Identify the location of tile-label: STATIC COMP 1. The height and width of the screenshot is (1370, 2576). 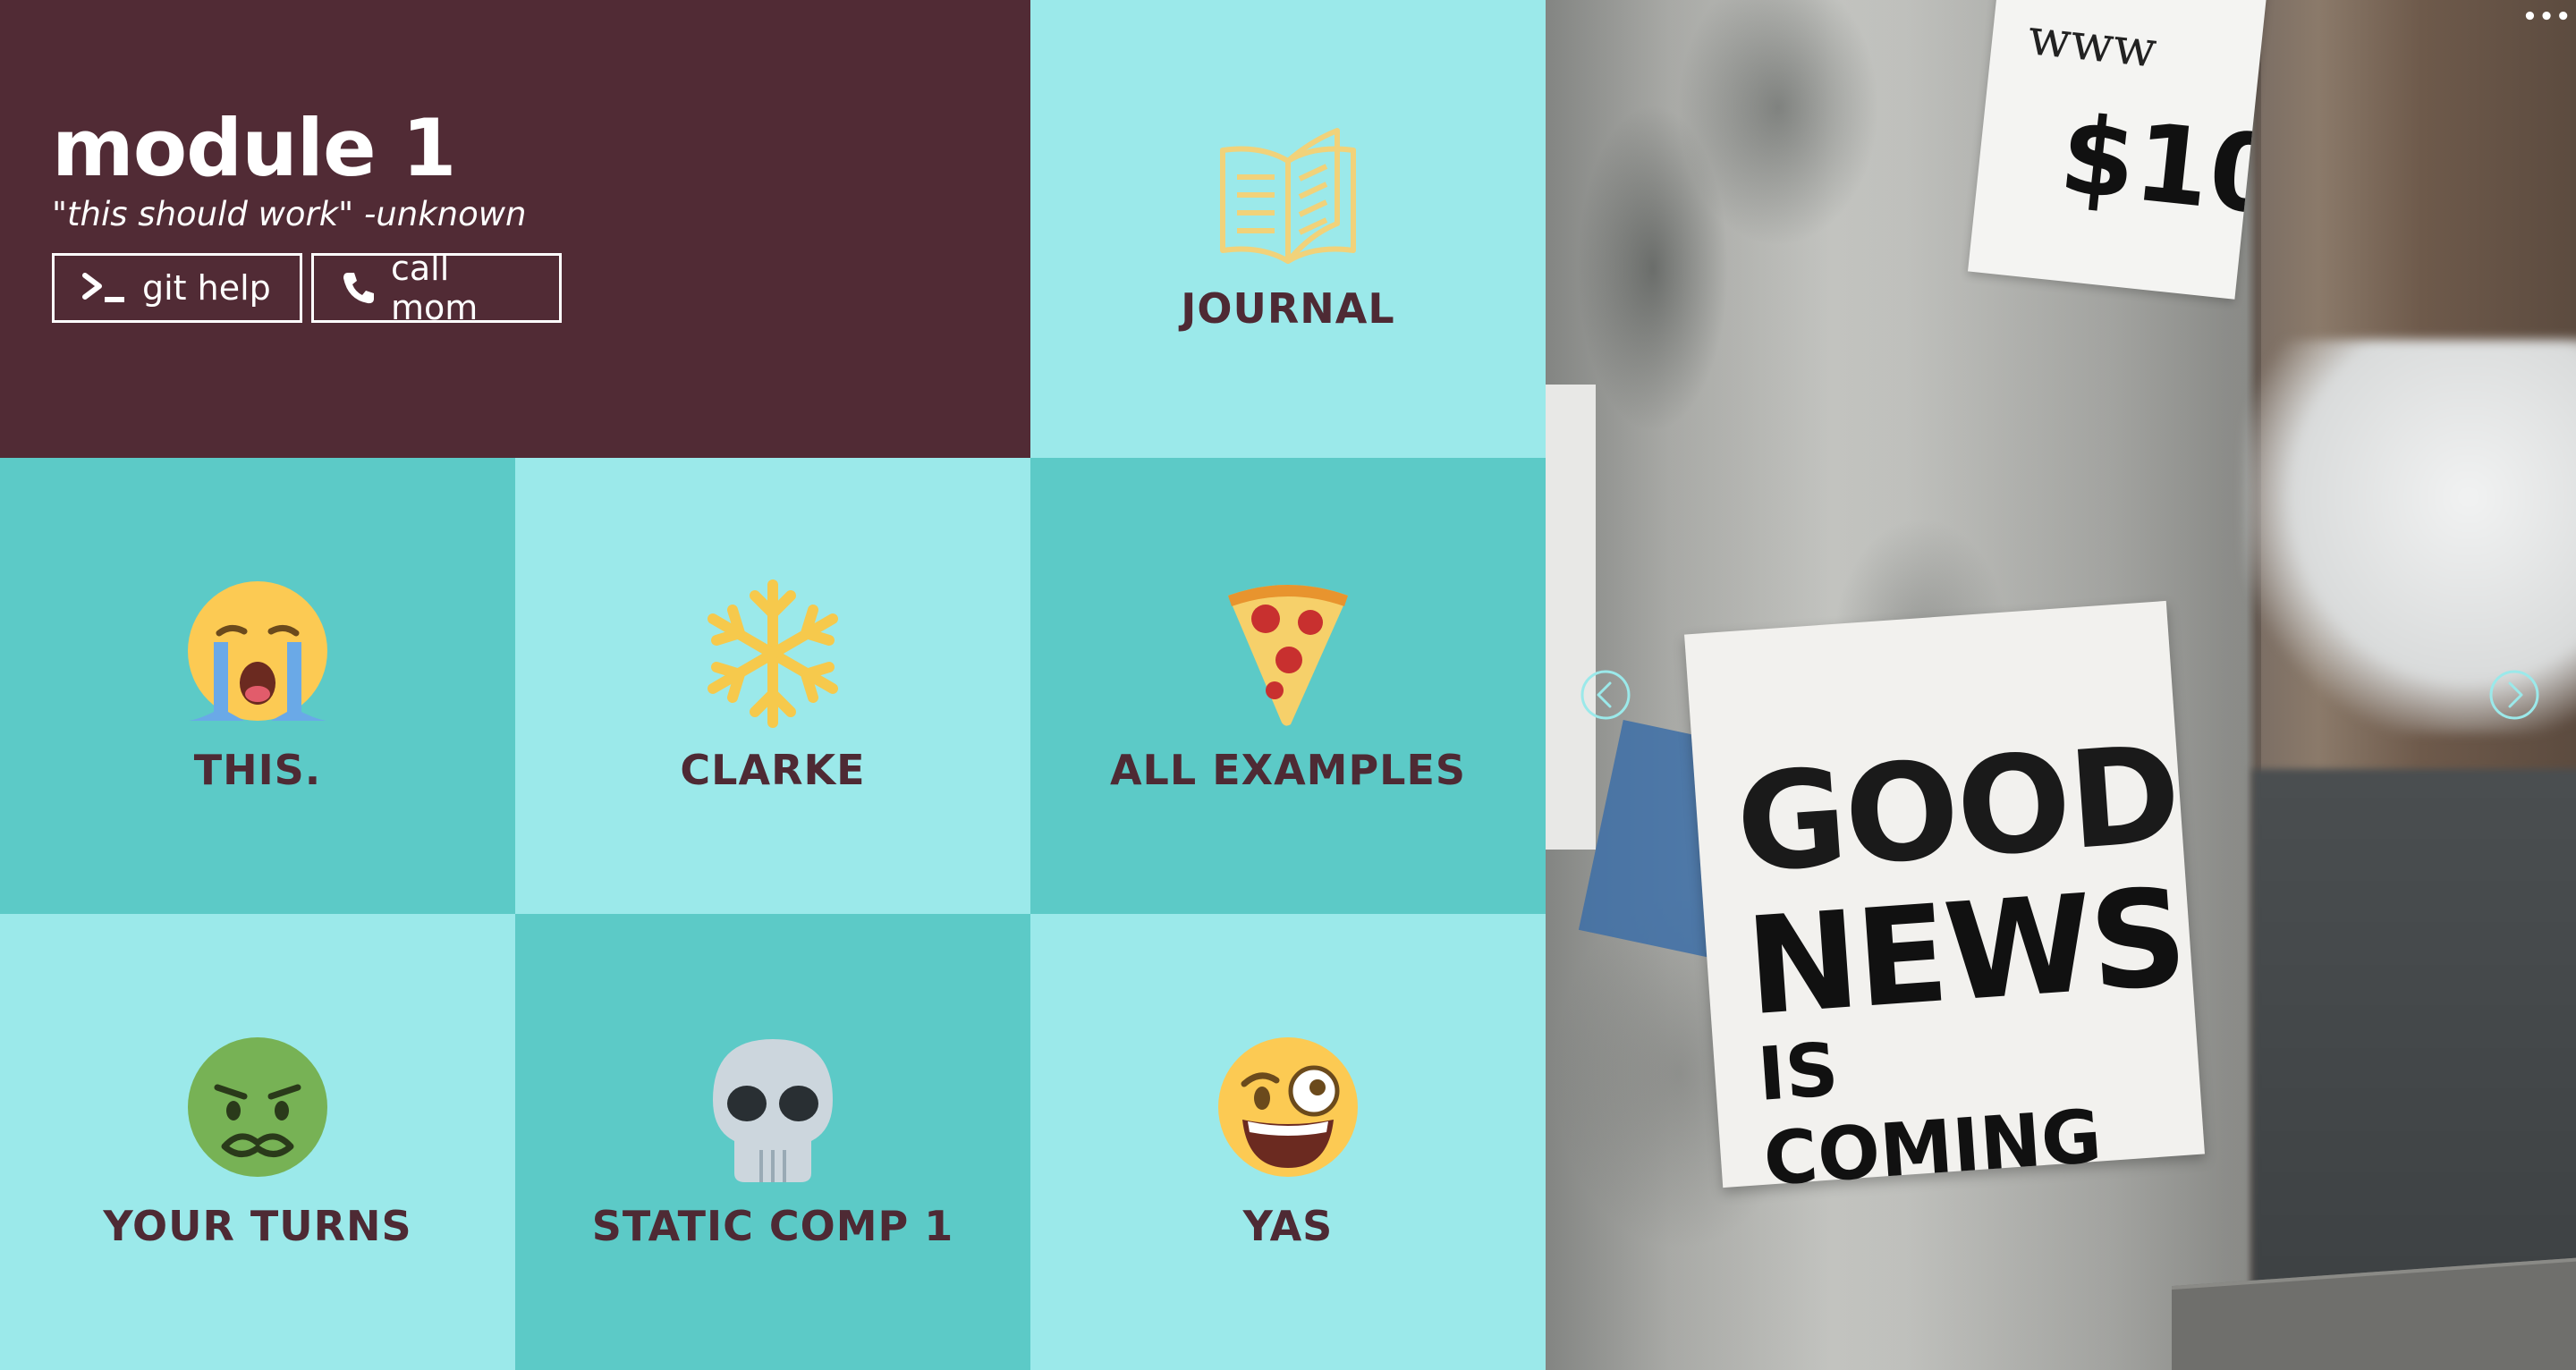
(772, 1226).